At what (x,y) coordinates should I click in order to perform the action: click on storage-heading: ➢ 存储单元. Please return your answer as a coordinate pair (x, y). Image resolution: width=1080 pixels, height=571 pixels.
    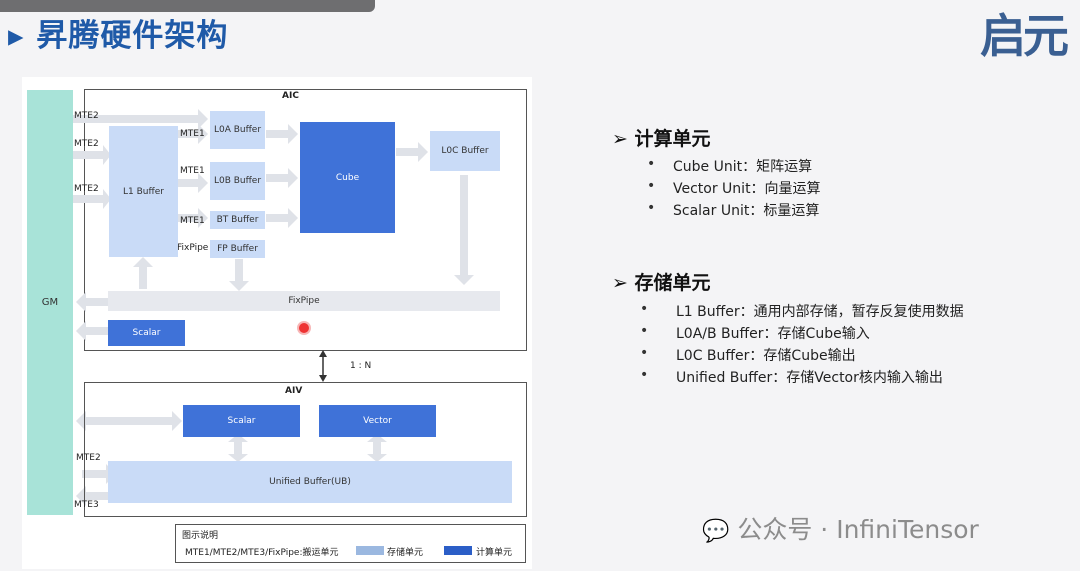
    Looking at the image, I should click on (661, 283).